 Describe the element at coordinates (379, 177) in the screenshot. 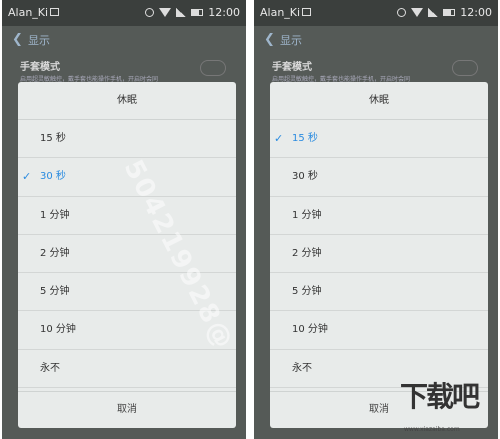

I see `option-30s: 30 秒` at that location.